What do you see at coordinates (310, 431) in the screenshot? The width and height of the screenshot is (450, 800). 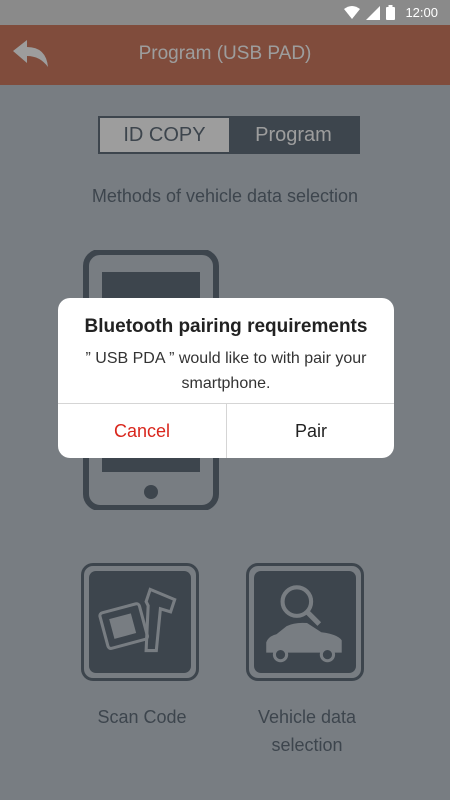 I see `pair-button: Pair` at bounding box center [310, 431].